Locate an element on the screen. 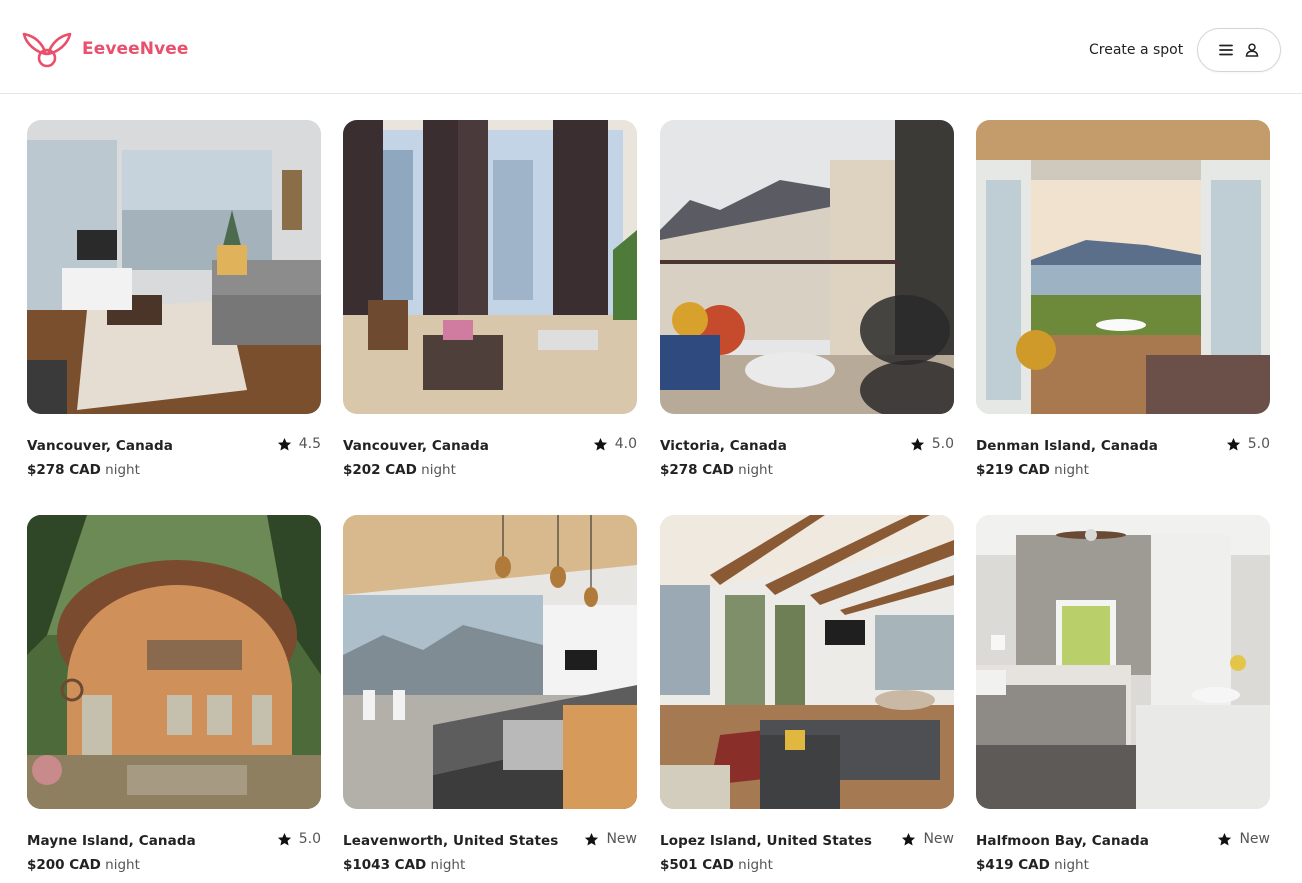 This screenshot has width=1302, height=883. listing-card: Vancouver, Canada 4.5 $278 CAD night is located at coordinates (174, 300).